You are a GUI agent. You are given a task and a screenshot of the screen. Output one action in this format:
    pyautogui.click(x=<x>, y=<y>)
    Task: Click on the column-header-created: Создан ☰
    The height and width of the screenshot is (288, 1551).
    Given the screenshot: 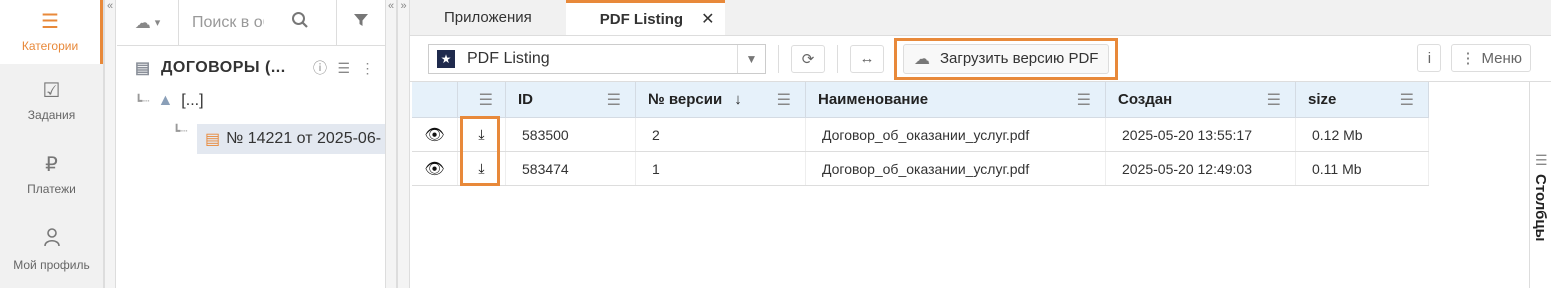 What is the action you would take?
    pyautogui.click(x=1201, y=99)
    